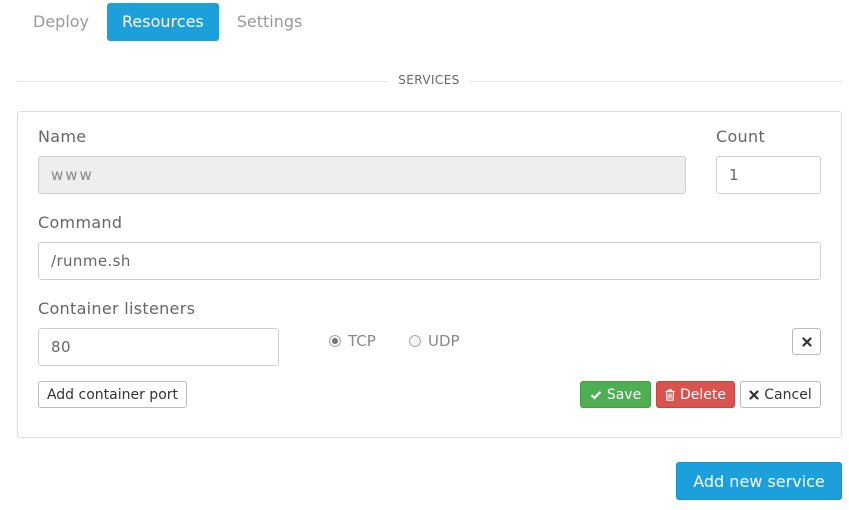  What do you see at coordinates (158, 347) in the screenshot?
I see `port-input` at bounding box center [158, 347].